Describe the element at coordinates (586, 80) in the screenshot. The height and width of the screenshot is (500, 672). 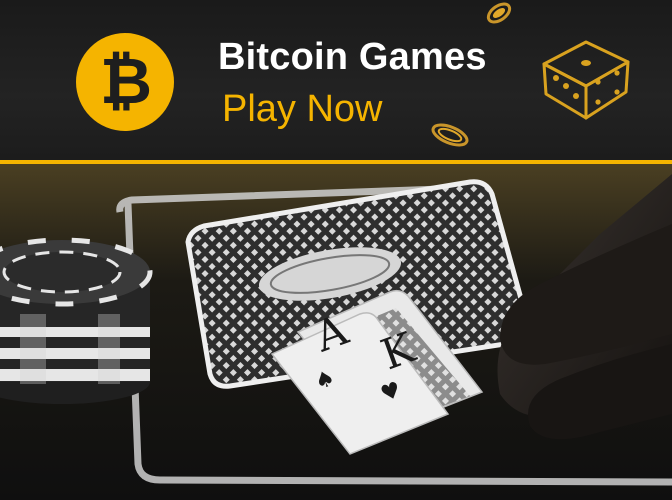
I see `dice-icon` at that location.